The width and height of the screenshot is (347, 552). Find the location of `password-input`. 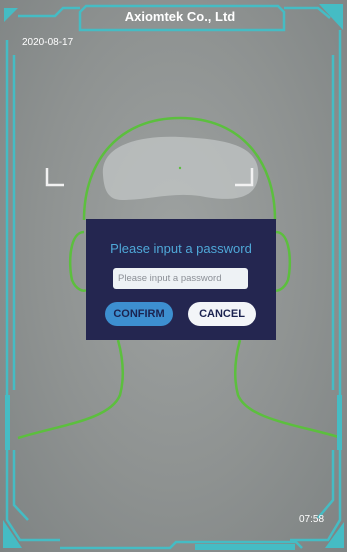

password-input is located at coordinates (180, 278).